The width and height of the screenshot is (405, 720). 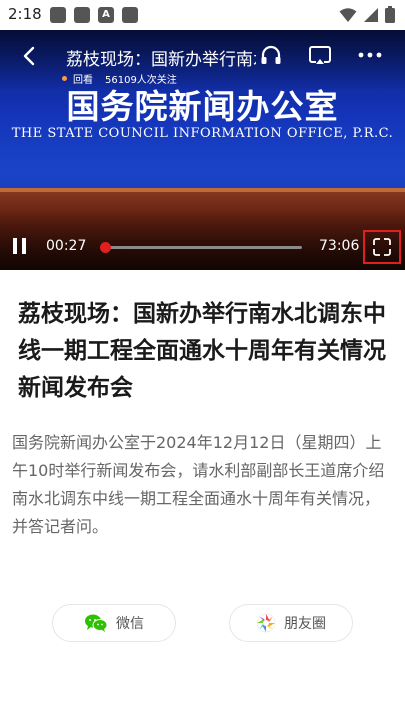 What do you see at coordinates (130, 624) in the screenshot?
I see `share-wechat-label: 微信` at bounding box center [130, 624].